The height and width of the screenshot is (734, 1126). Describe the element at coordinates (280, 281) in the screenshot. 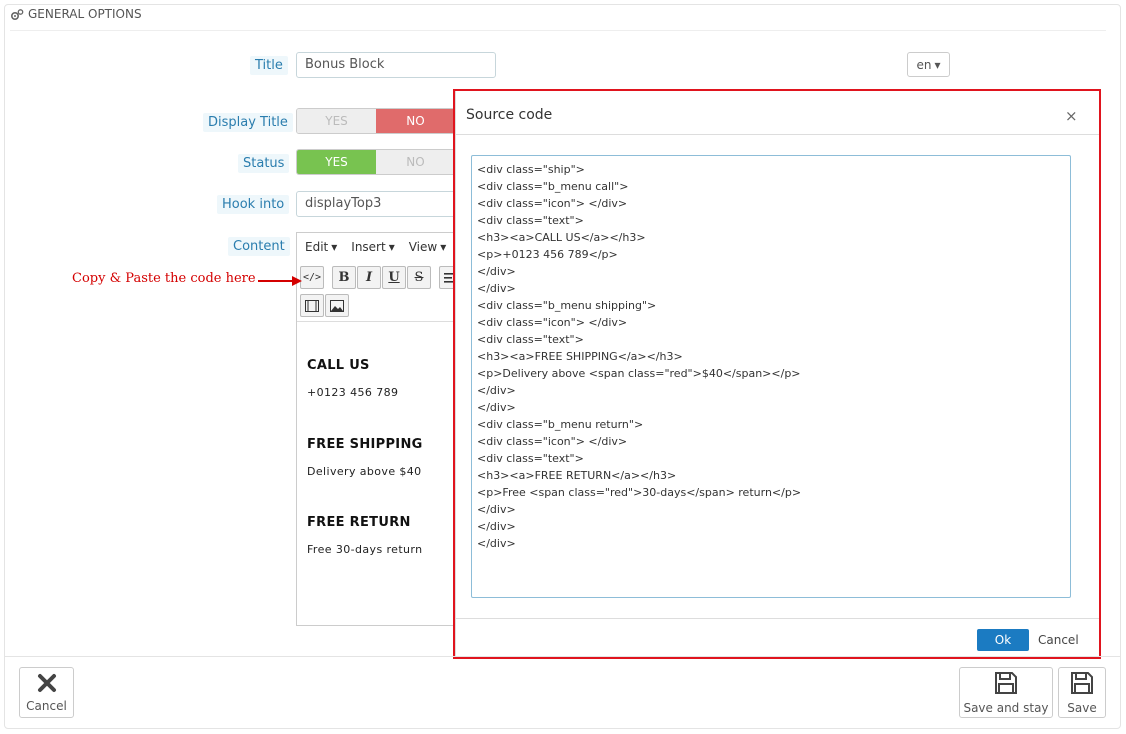

I see `annotation-arrow-icon` at that location.